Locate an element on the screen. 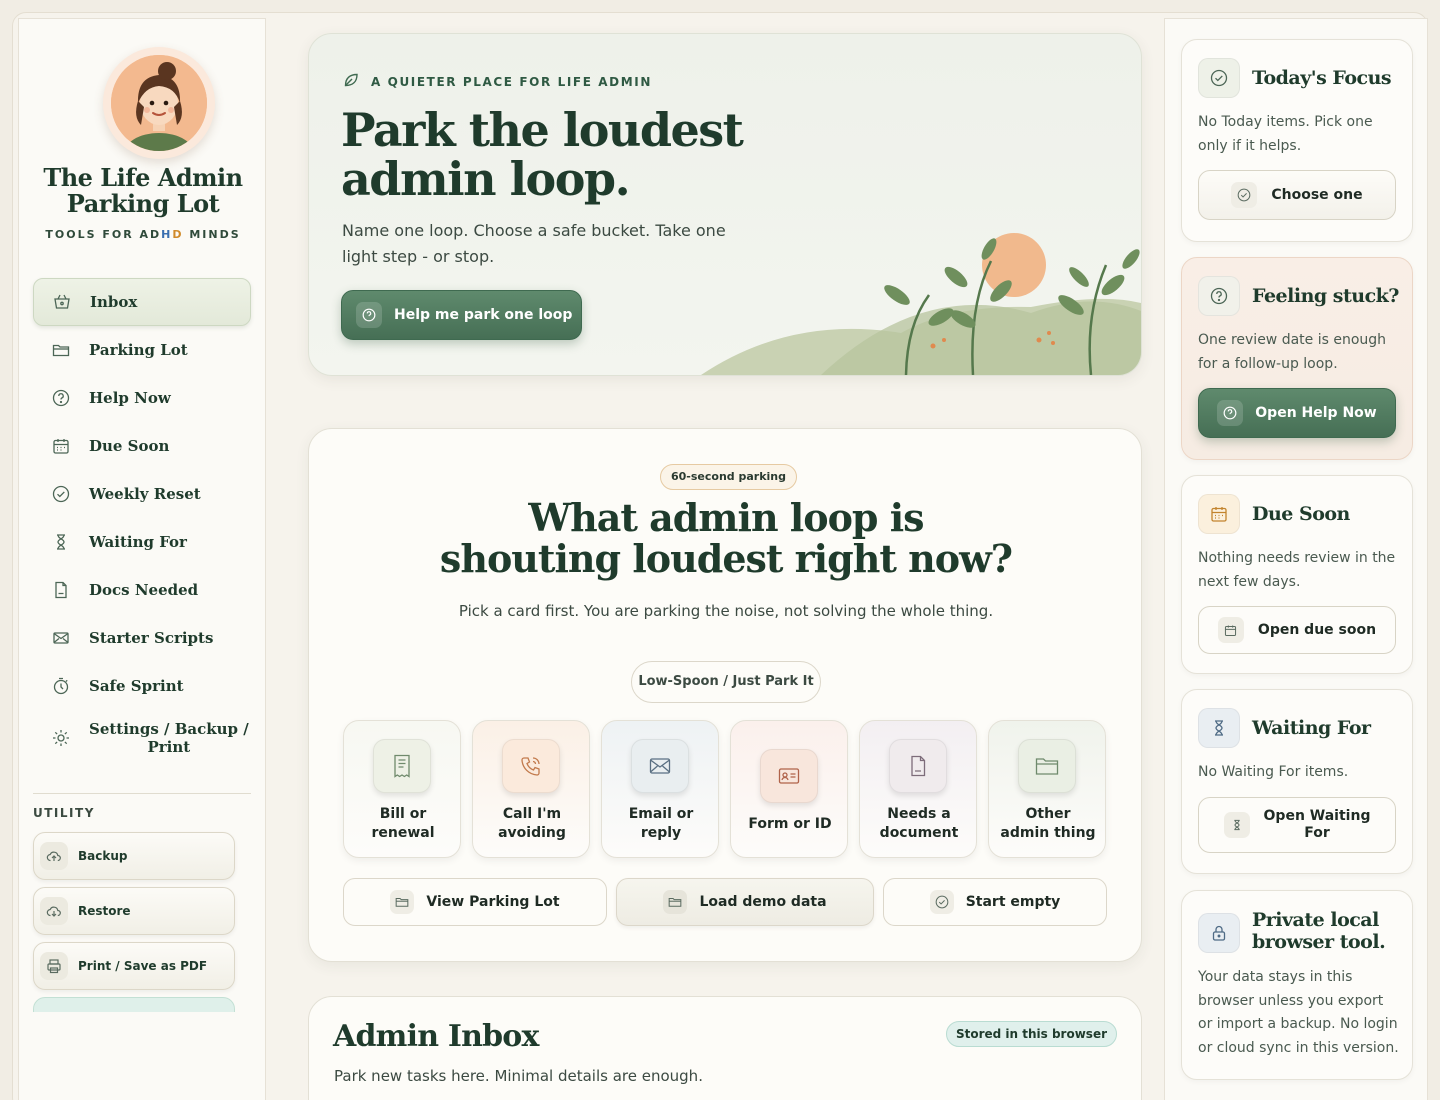 The width and height of the screenshot is (1440, 1100). cloud-upload-icon is located at coordinates (54, 856).